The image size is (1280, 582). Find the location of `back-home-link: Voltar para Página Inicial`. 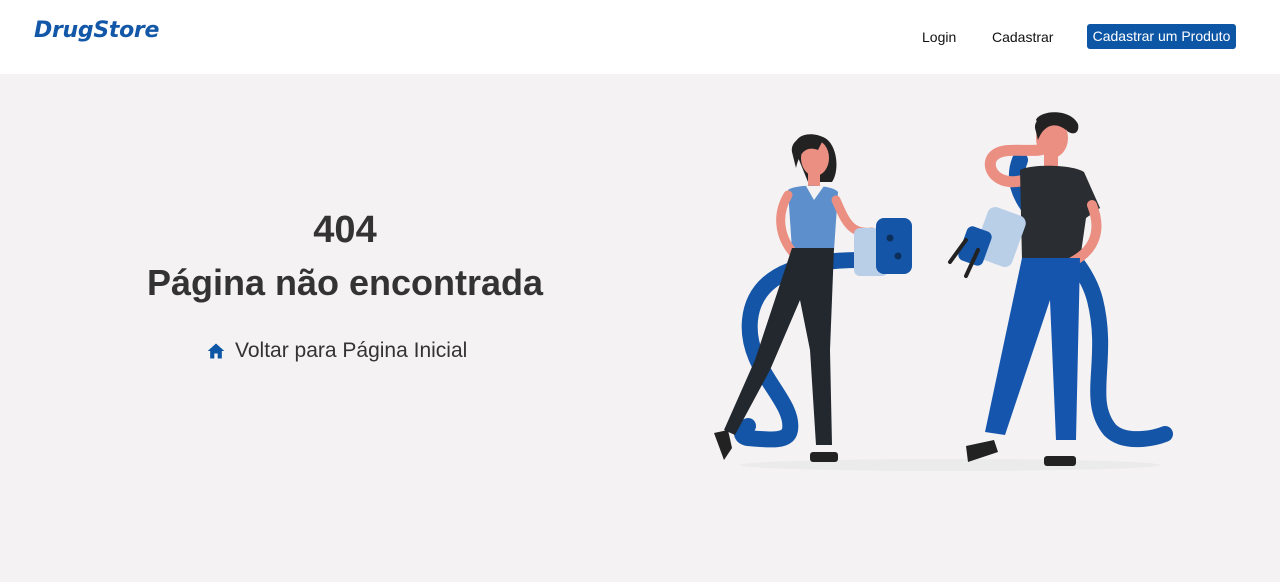

back-home-link: Voltar para Página Inicial is located at coordinates (336, 351).